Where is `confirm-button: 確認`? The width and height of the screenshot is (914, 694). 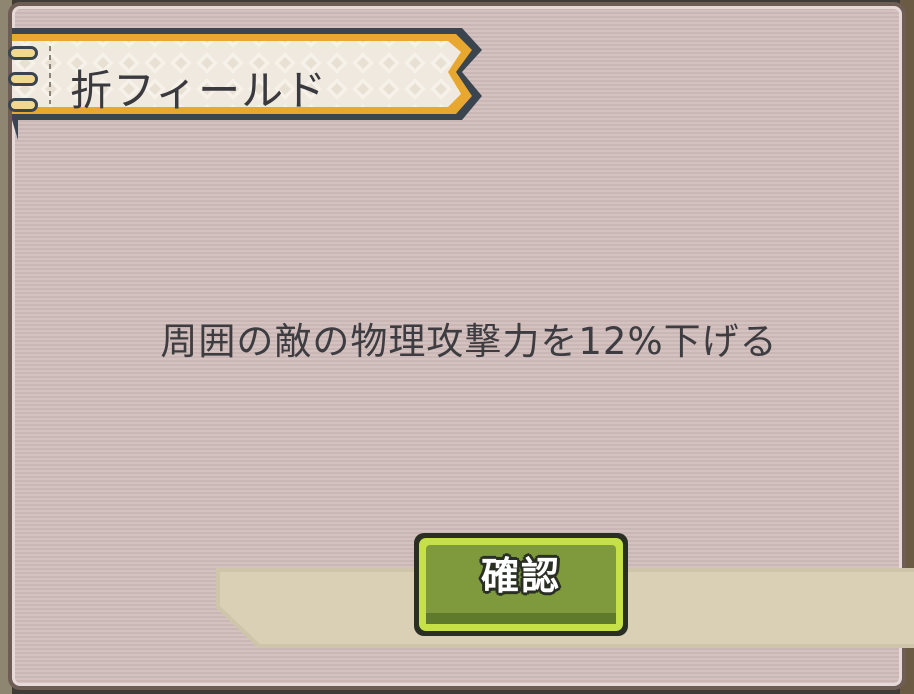 confirm-button: 確認 is located at coordinates (521, 584).